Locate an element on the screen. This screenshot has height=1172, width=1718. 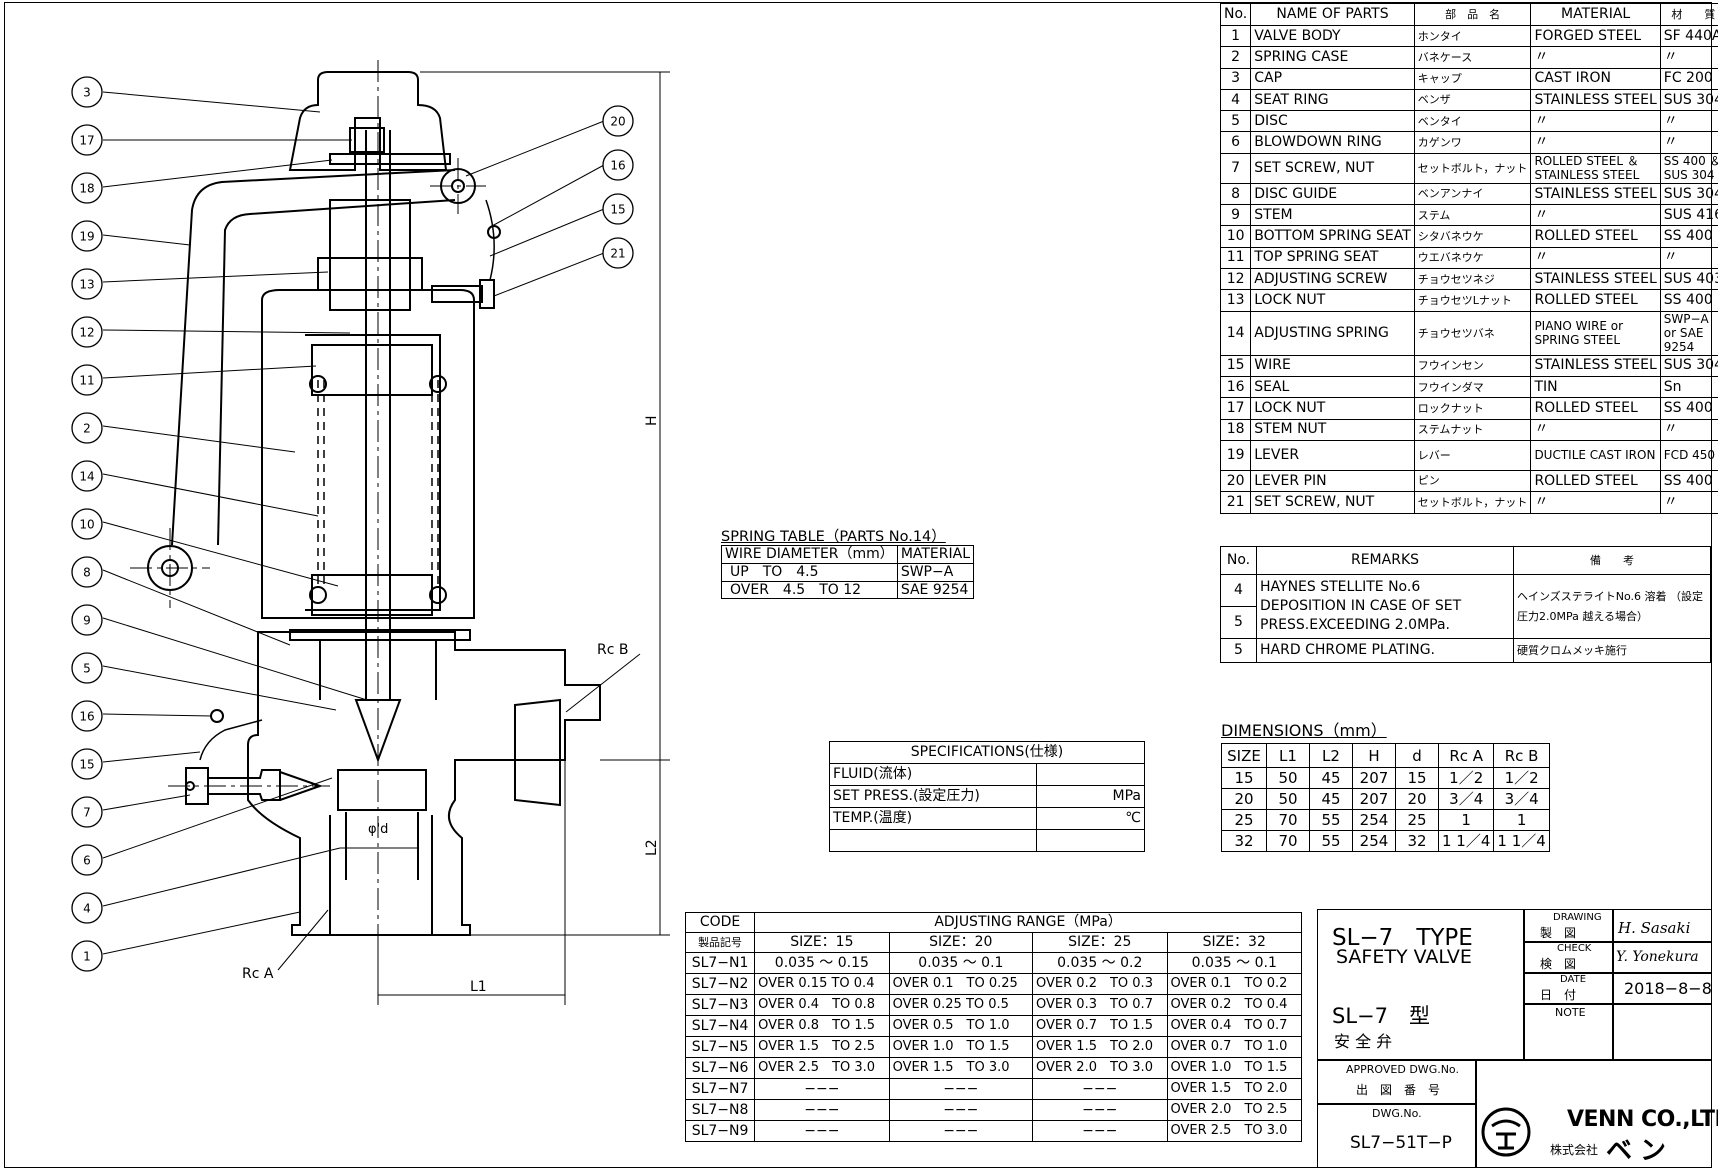
spec-fluid-label: FLUID(流体) is located at coordinates (933, 774).